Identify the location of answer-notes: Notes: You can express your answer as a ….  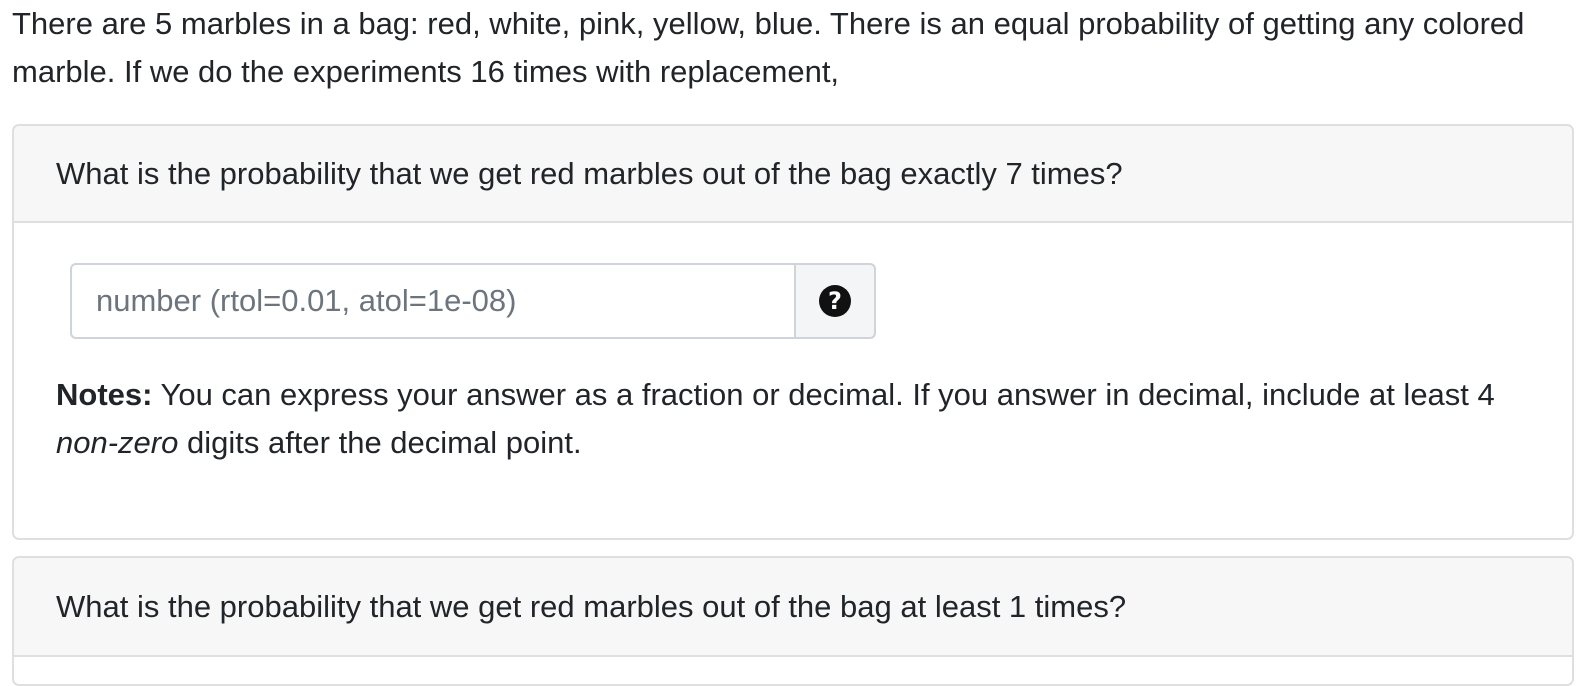
(796, 419).